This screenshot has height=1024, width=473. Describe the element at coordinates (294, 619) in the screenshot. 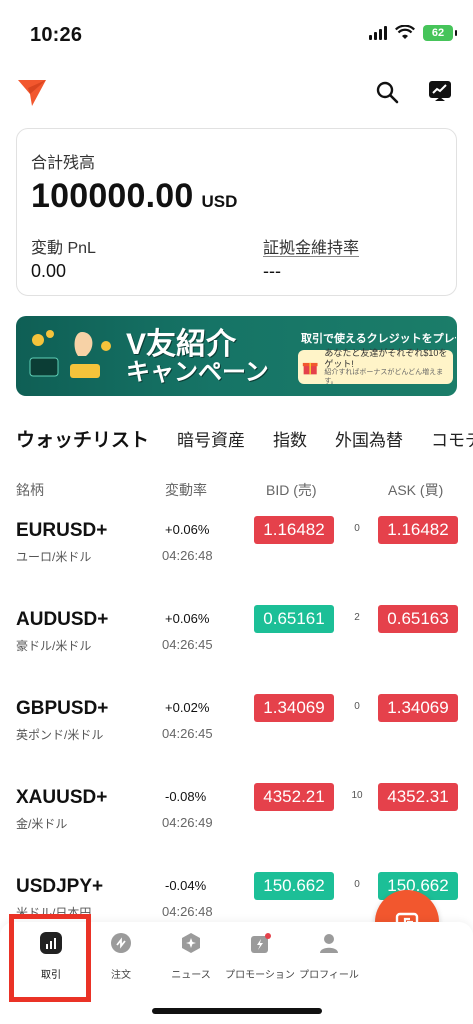

I see `bid-price-button: 0.65161` at that location.